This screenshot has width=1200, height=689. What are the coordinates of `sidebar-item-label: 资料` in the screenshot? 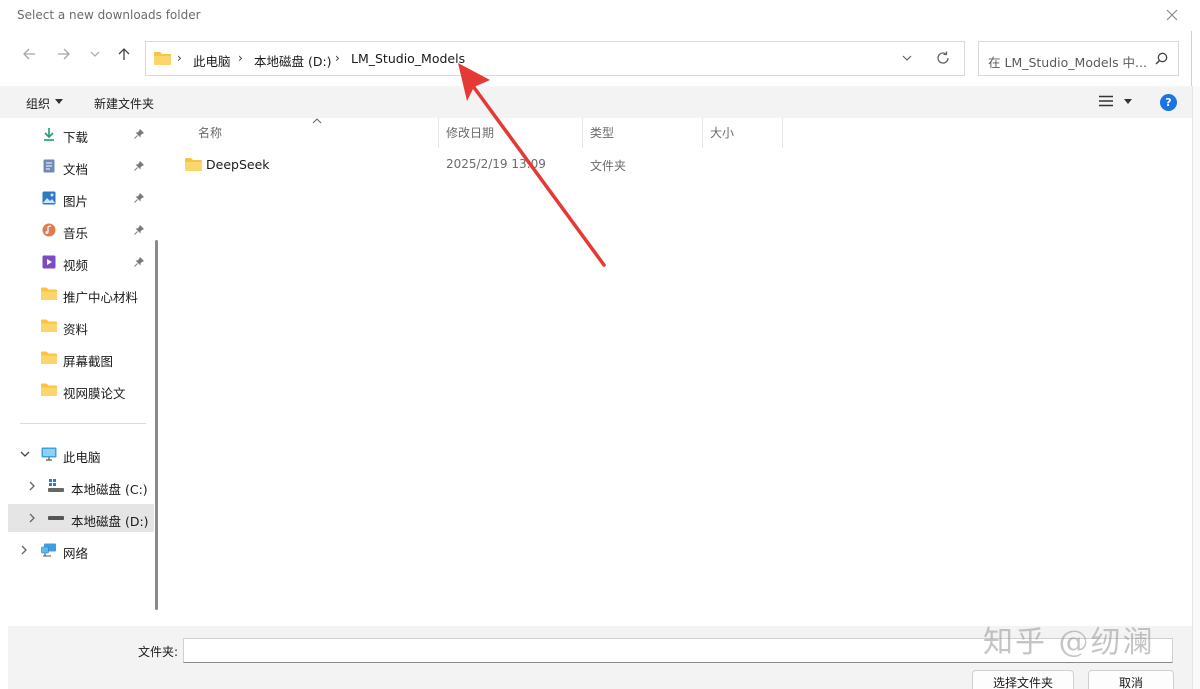 It's located at (76, 329).